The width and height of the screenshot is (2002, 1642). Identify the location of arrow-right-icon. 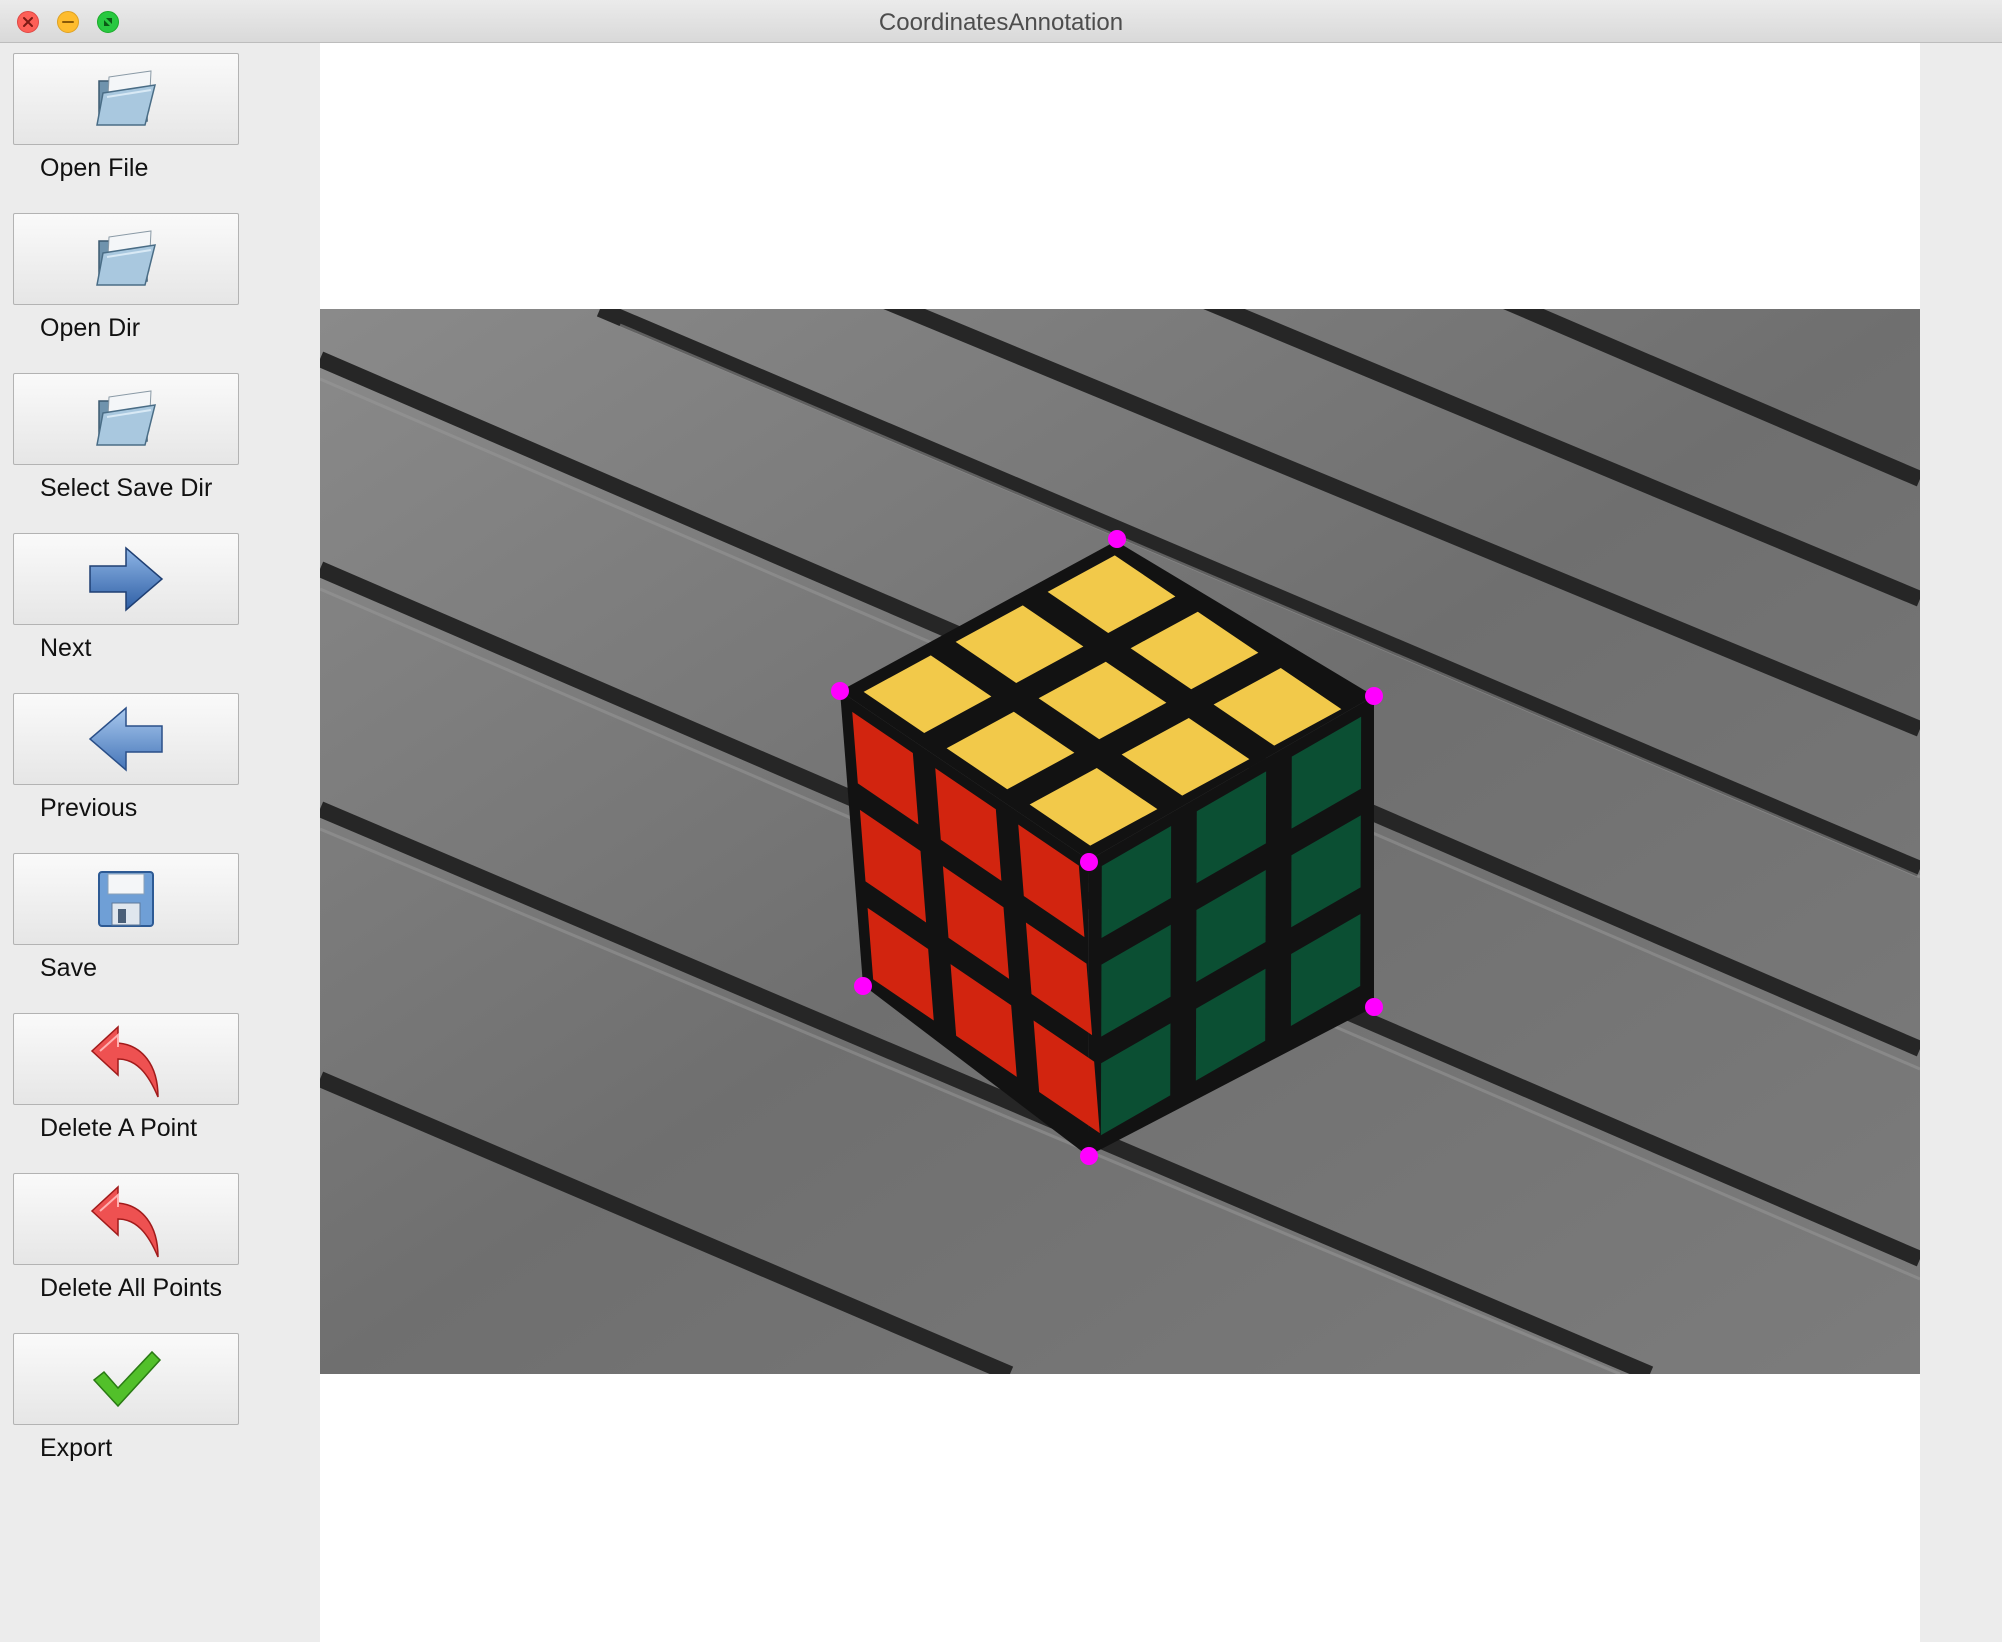
(126, 579).